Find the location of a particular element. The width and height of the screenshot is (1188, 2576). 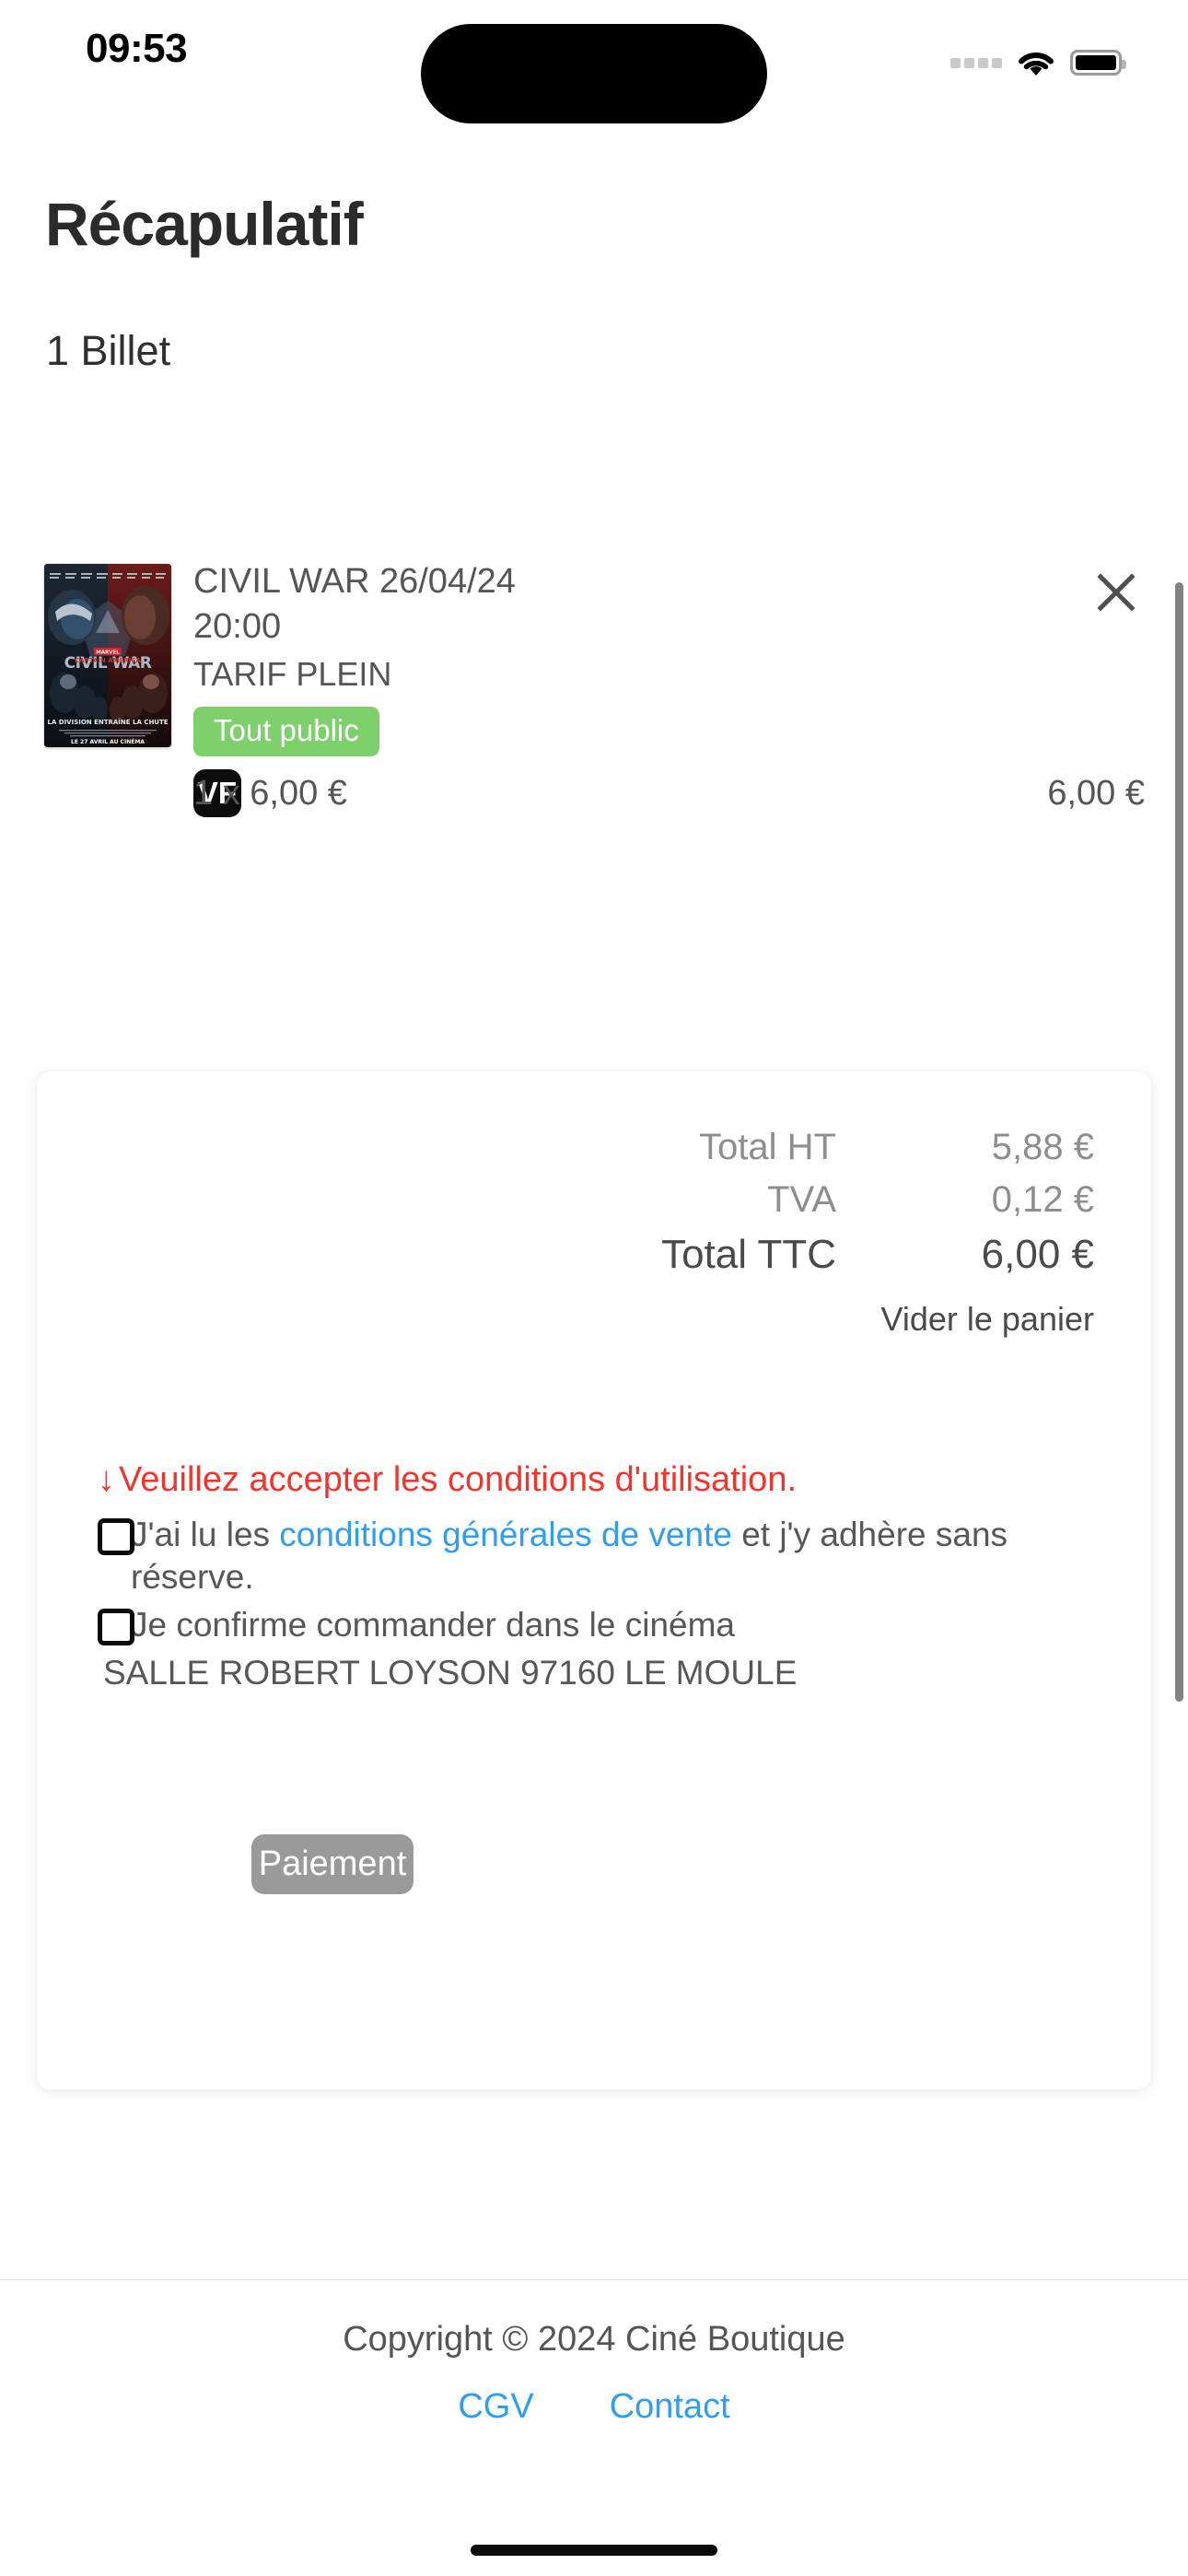

down-arrow-icon: ↓ is located at coordinates (106, 1479).